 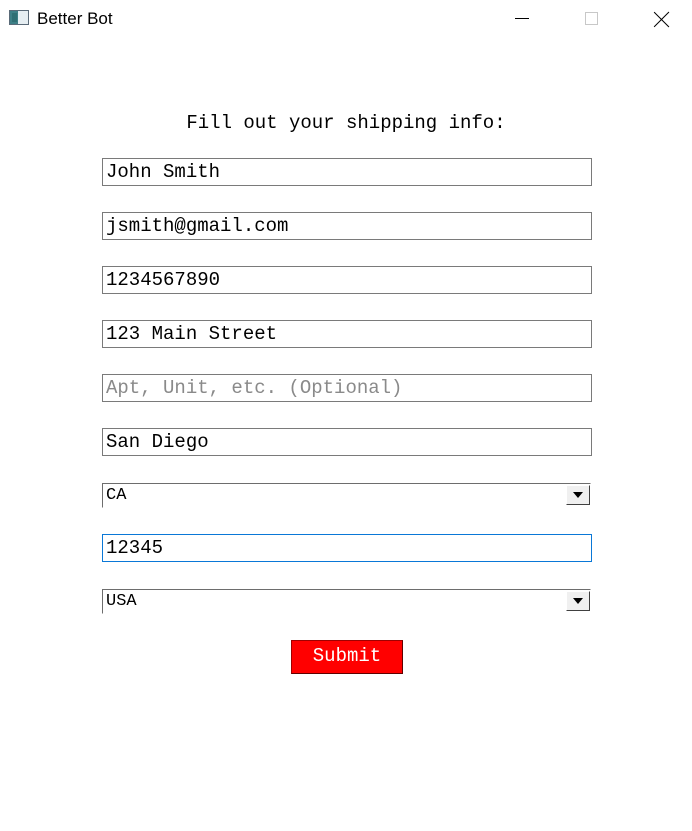 I want to click on zip-field, so click(x=347, y=548).